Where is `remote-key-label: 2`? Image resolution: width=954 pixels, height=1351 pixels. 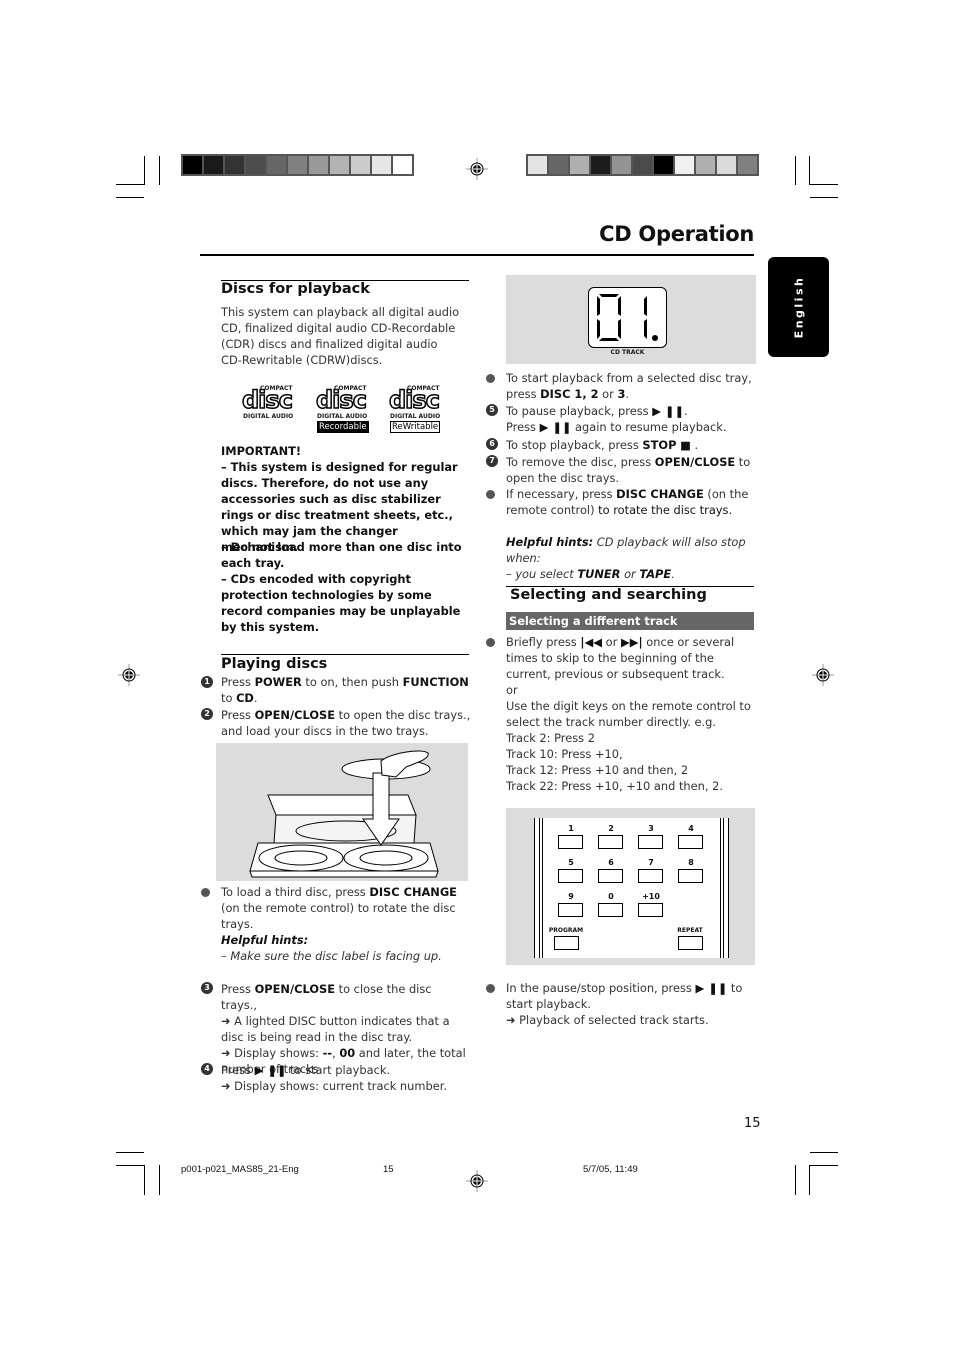
remote-key-label: 2 is located at coordinates (611, 828).